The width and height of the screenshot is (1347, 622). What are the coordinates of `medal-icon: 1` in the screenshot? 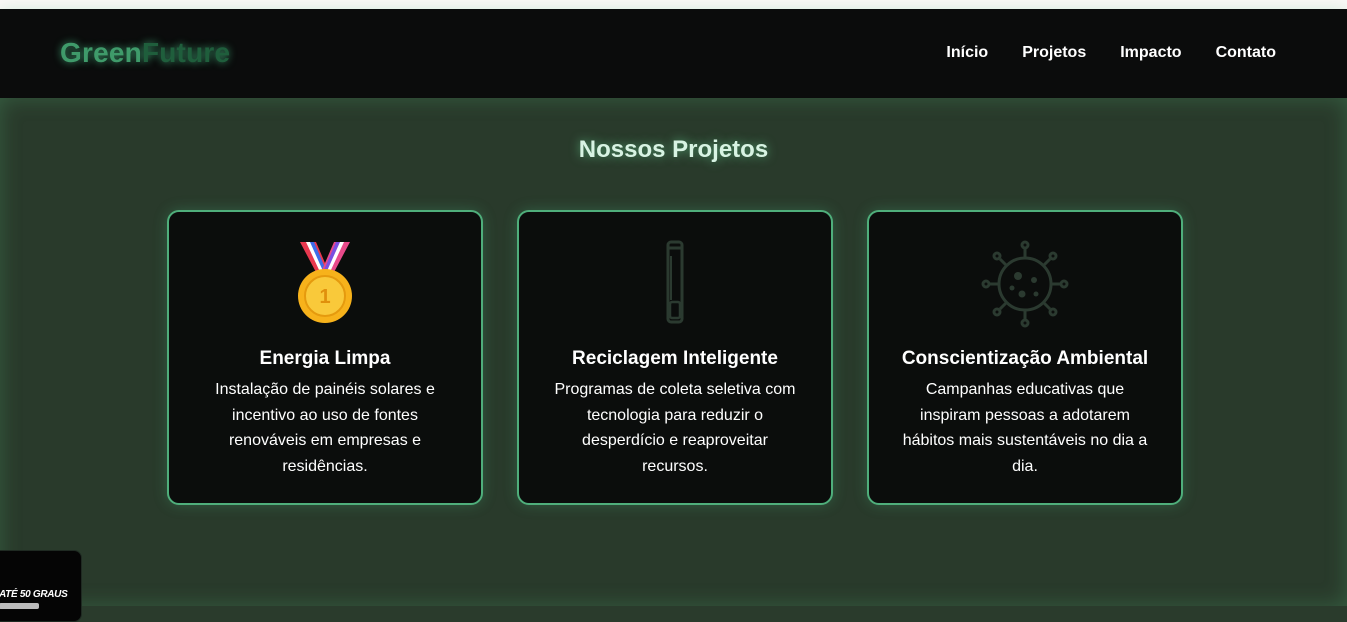 It's located at (325, 285).